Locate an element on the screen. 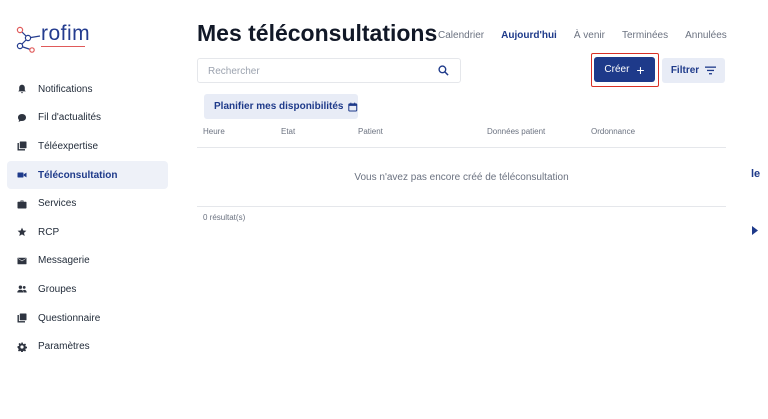 This screenshot has width=768, height=419. results-count: 0 résultat(s) is located at coordinates (224, 217).